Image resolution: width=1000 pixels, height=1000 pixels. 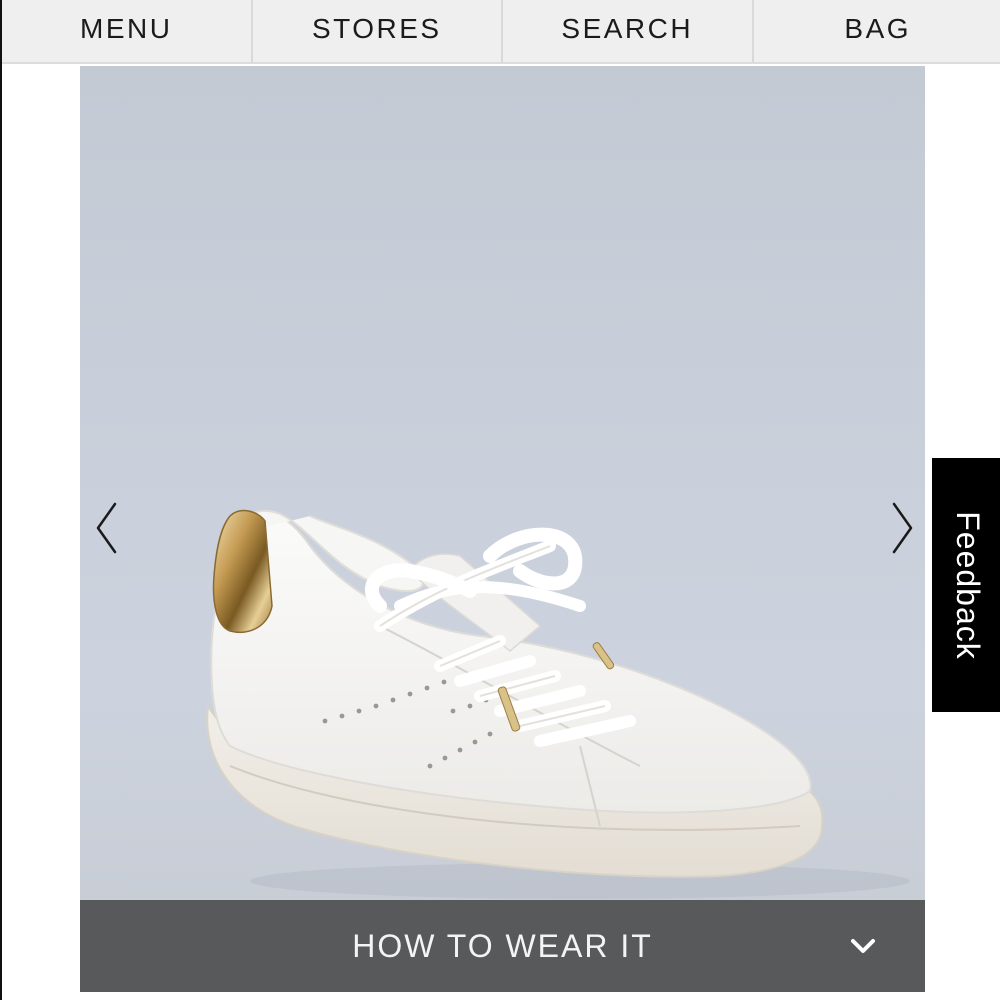 I want to click on feedback-label: Feedback, so click(x=967, y=585).